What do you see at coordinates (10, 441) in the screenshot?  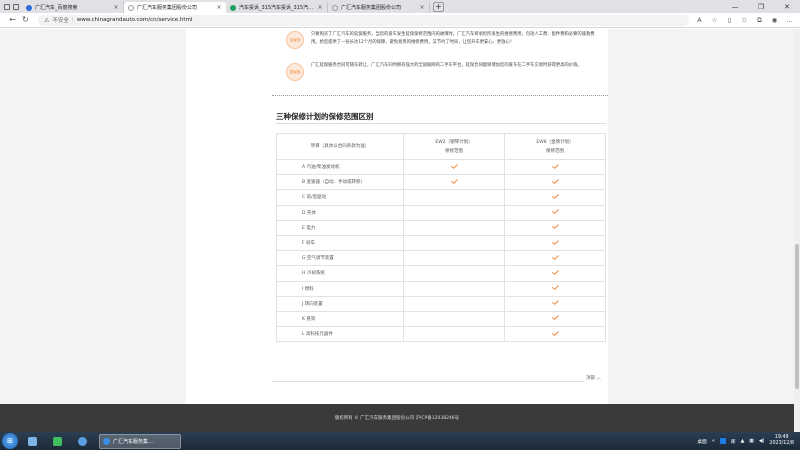 I see `windows-start-icon: ⊞` at bounding box center [10, 441].